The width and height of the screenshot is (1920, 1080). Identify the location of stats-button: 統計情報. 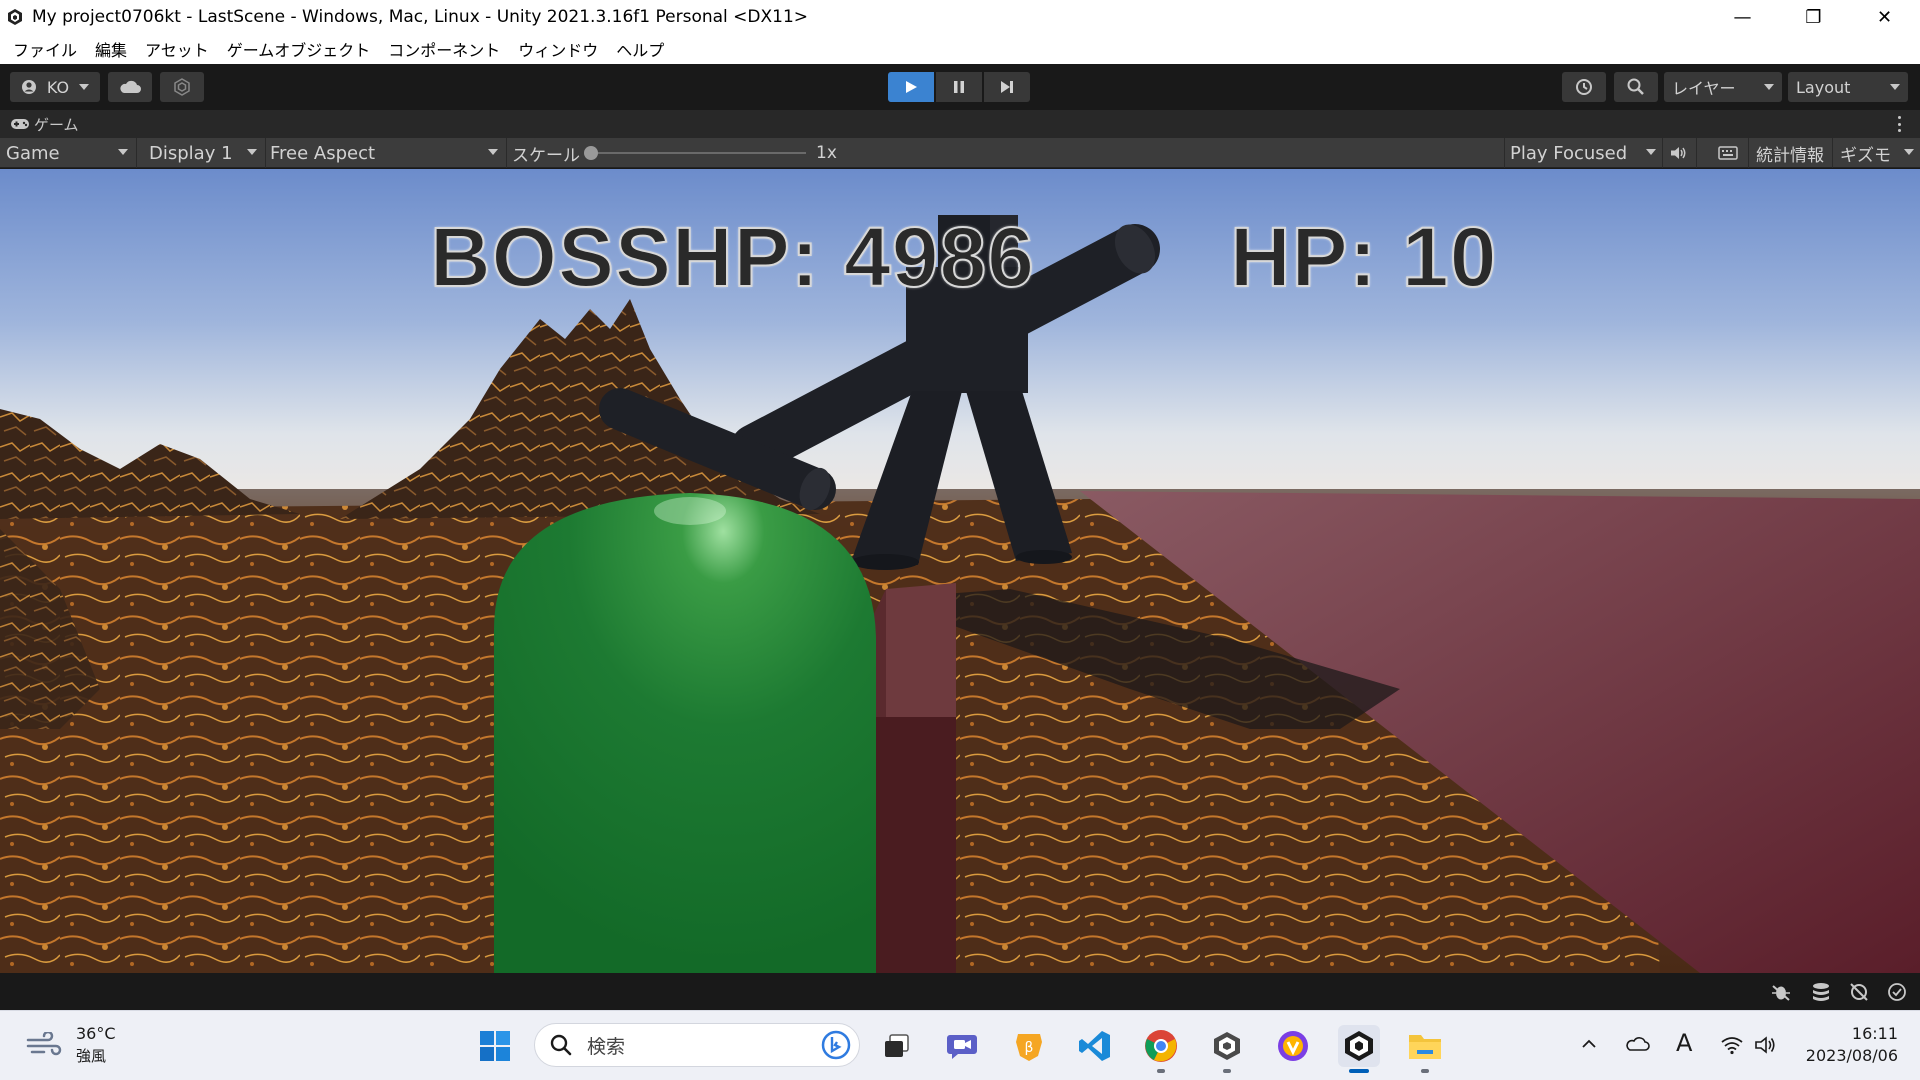
(1791, 153).